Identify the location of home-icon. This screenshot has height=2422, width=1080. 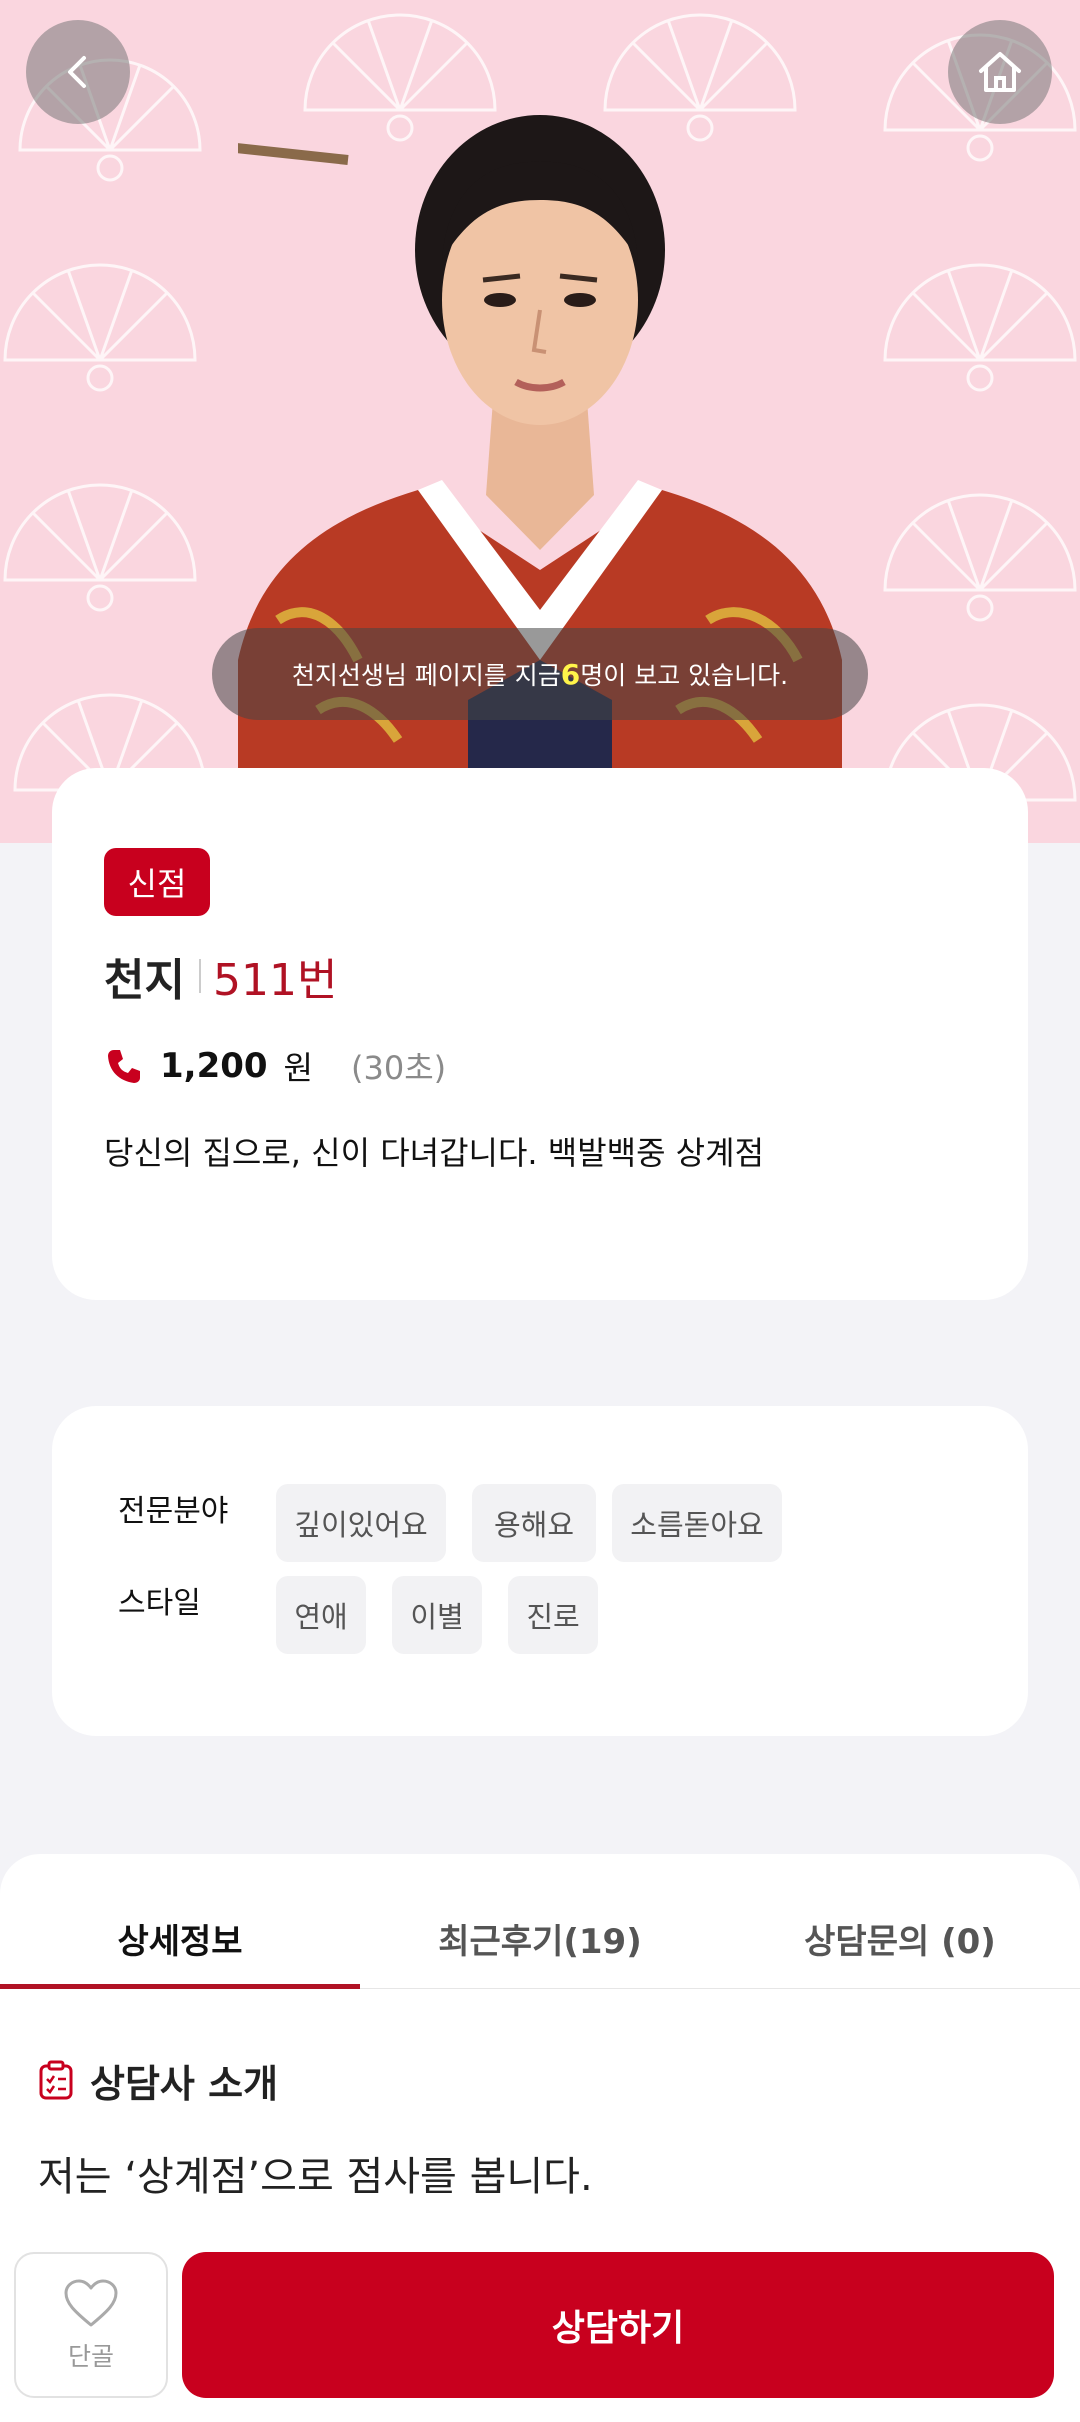
(1000, 72).